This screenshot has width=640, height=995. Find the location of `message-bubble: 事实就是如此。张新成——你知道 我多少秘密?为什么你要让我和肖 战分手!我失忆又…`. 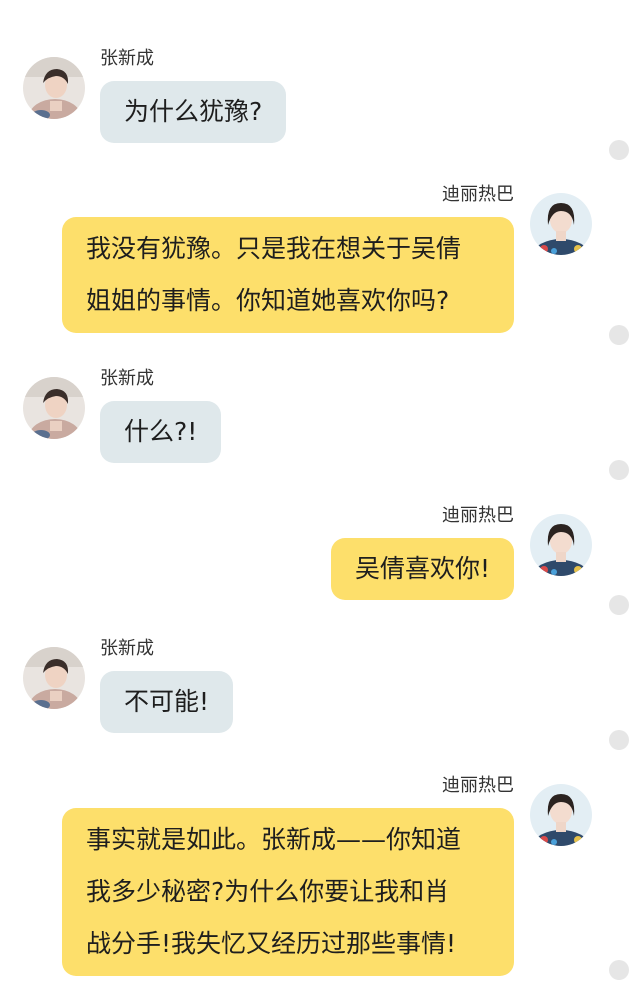

message-bubble: 事实就是如此。张新成——你知道 我多少秘密?为什么你要让我和肖 战分手!我失忆又… is located at coordinates (288, 892).